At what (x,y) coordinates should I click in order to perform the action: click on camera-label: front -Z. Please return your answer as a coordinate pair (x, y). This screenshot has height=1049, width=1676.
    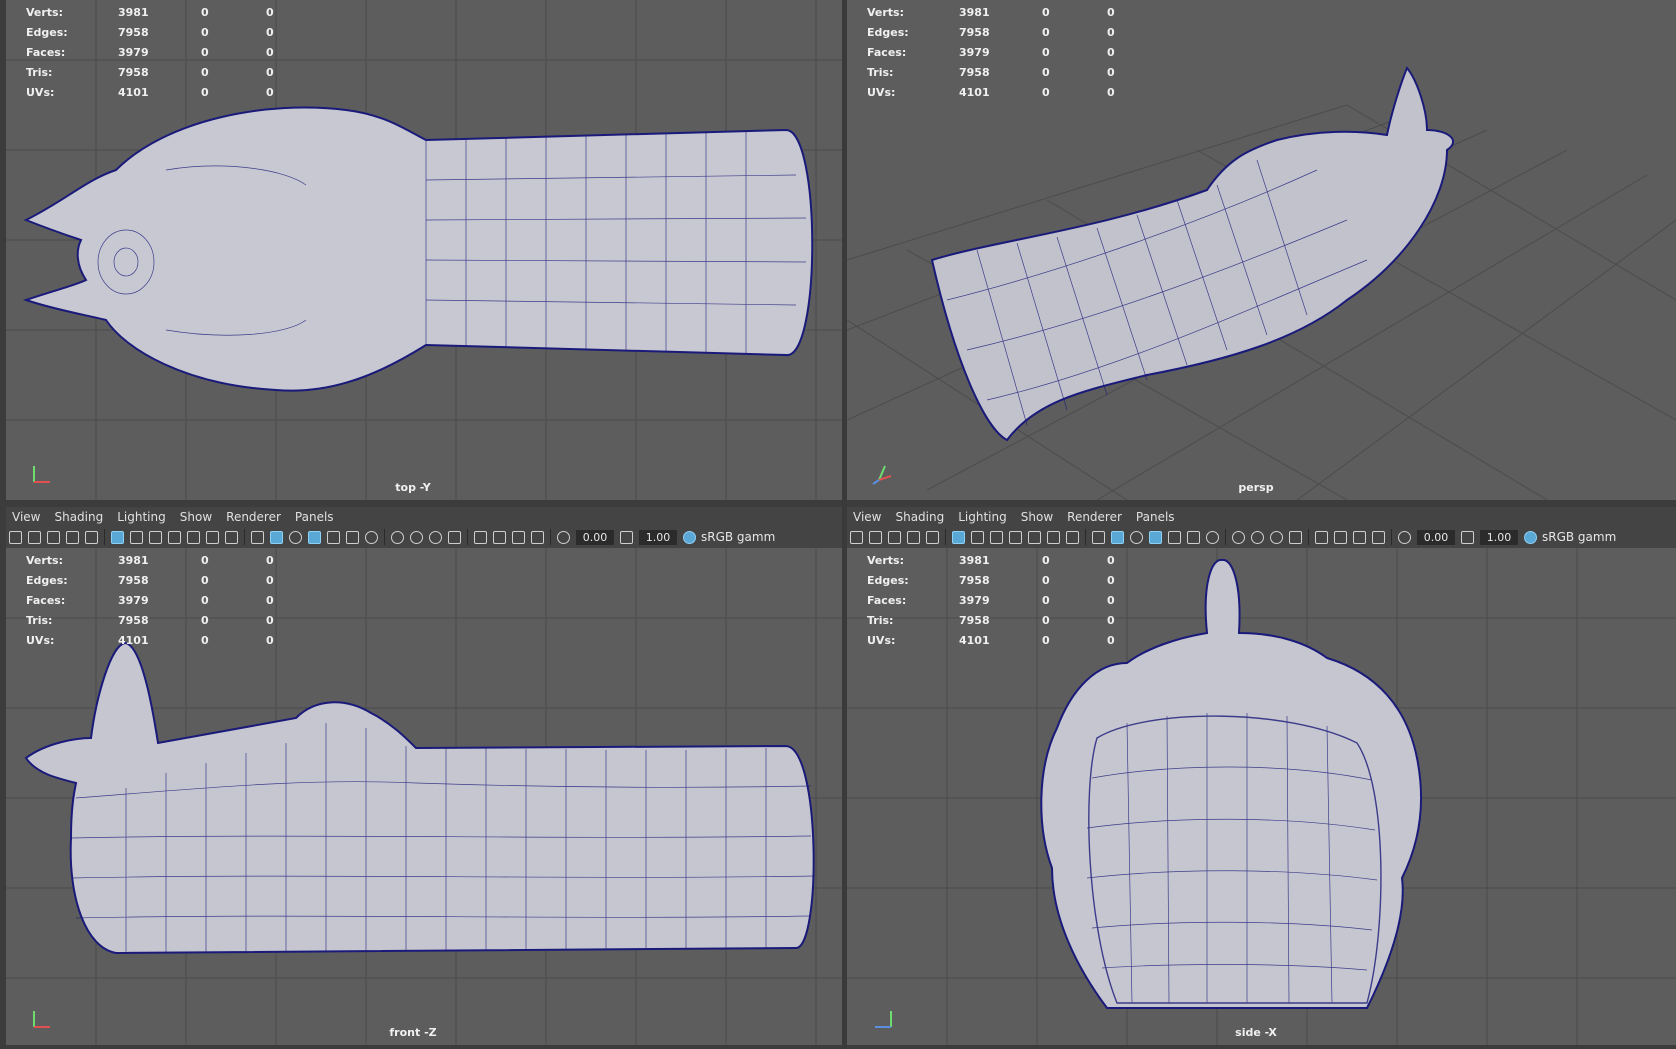
    Looking at the image, I should click on (413, 1032).